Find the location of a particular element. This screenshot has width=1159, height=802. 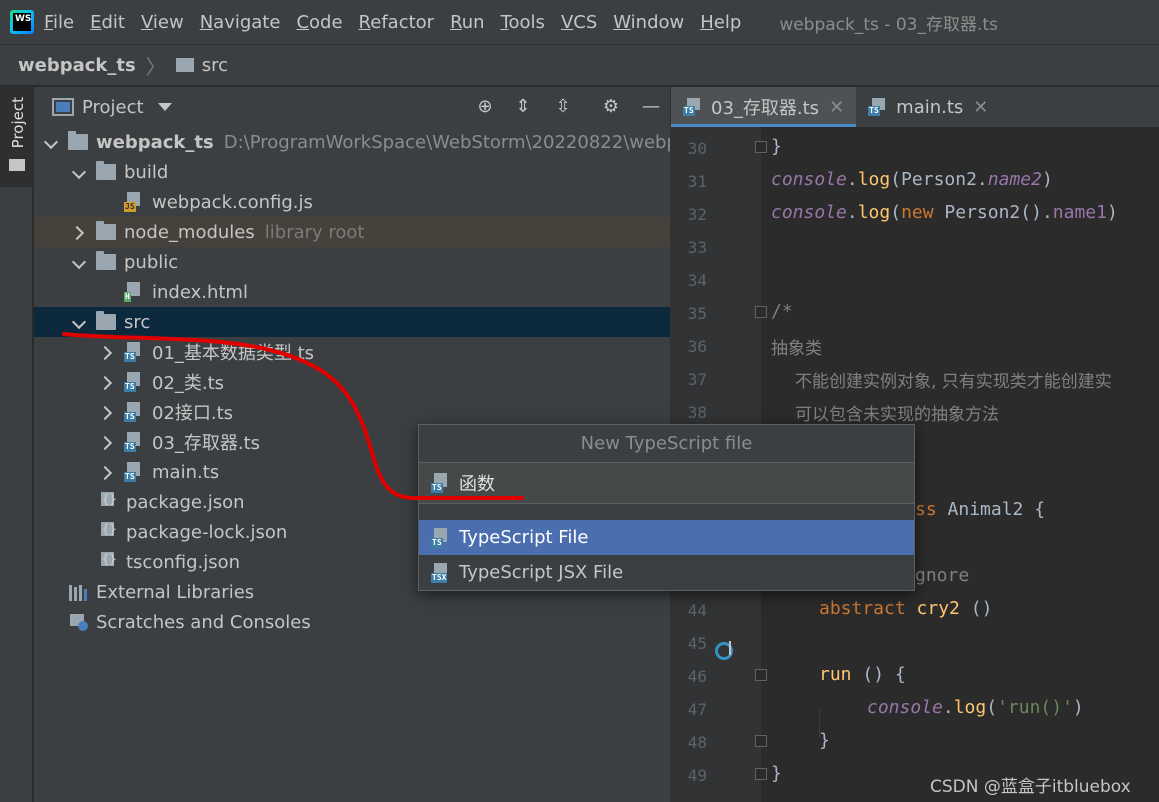

tree-item-label: package.json is located at coordinates (185, 502).